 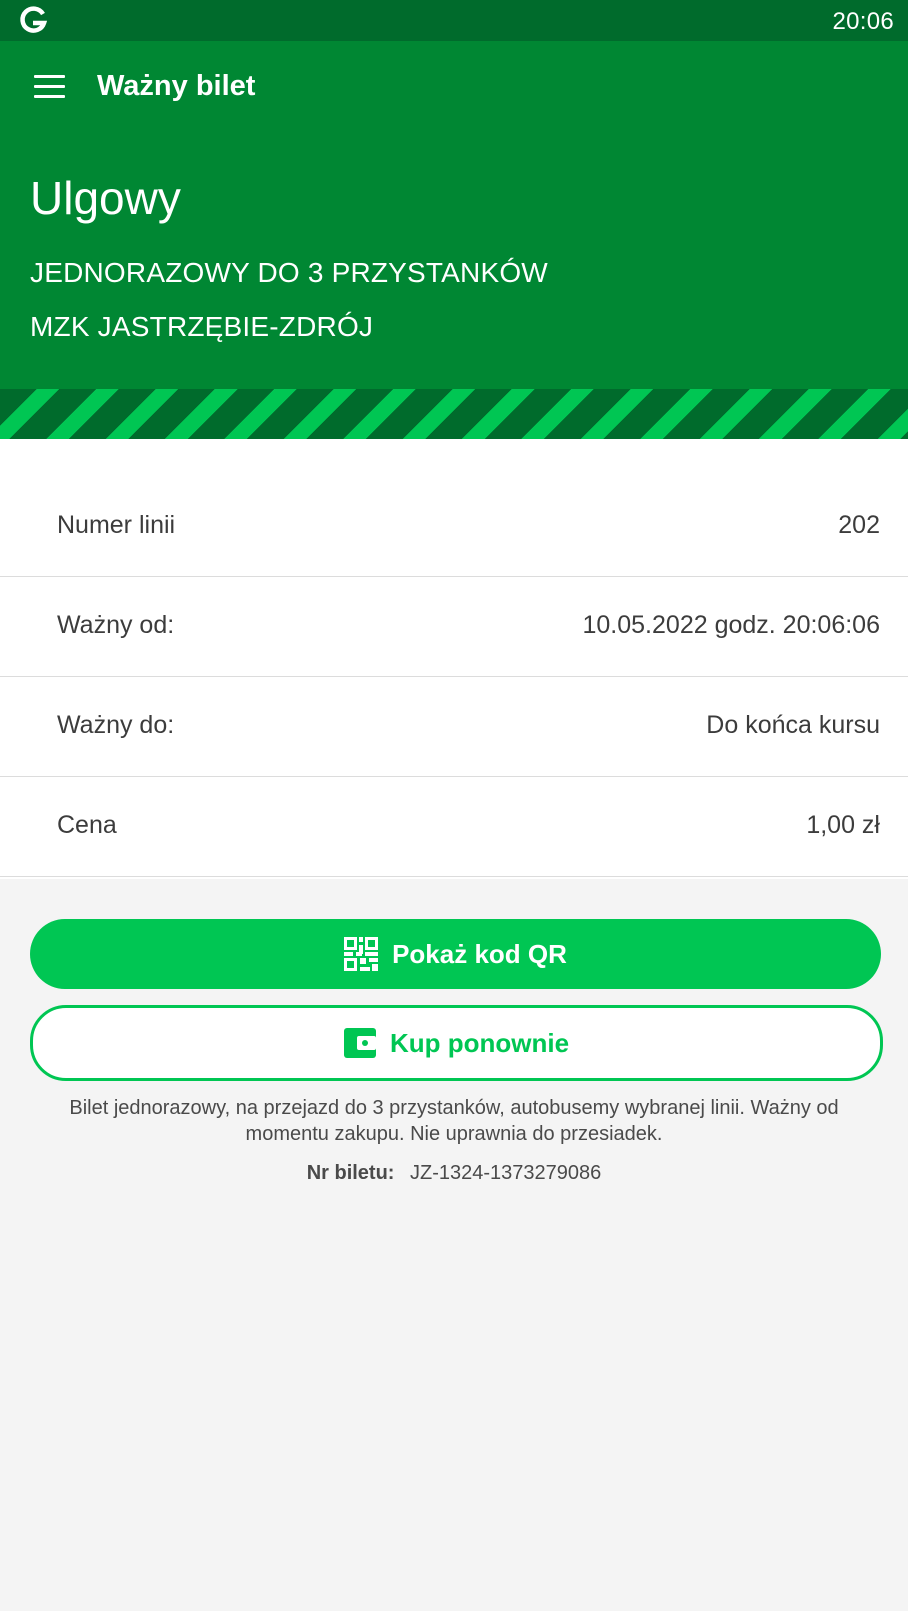 What do you see at coordinates (50, 87) in the screenshot?
I see `hamburger-menu-icon` at bounding box center [50, 87].